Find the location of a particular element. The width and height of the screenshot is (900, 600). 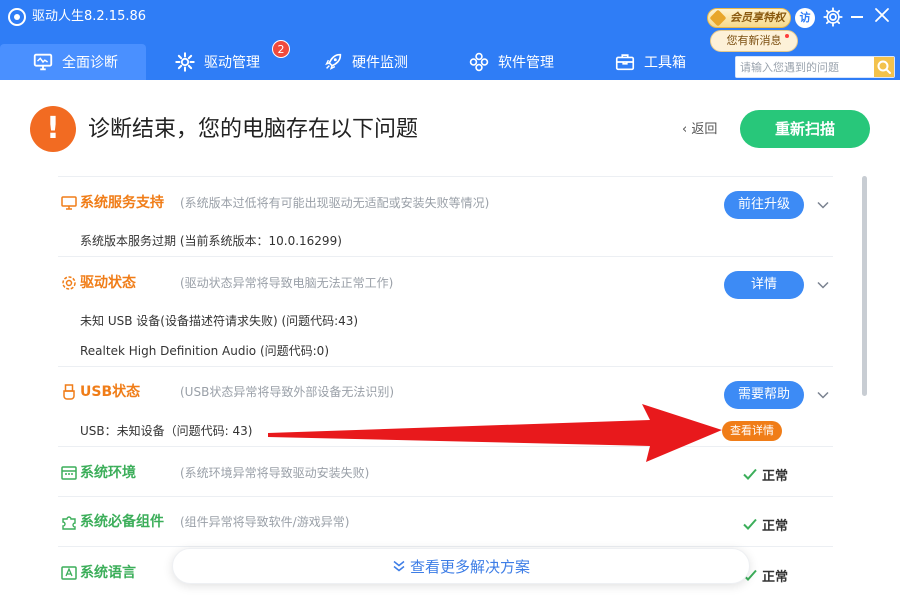

main-nav: 全面诊断 驱动管理 硬件监测 软件管理 工具箱 is located at coordinates (365, 62).